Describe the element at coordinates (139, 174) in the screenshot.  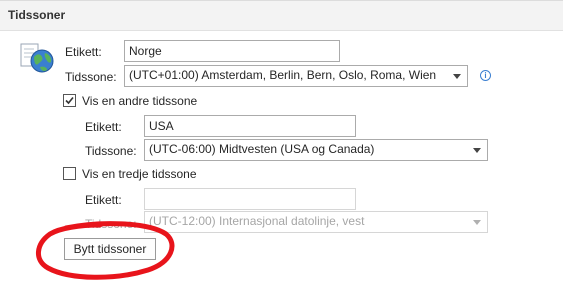
I see `third-timezone-checkbox-label: Vis en tredje tidssone` at that location.